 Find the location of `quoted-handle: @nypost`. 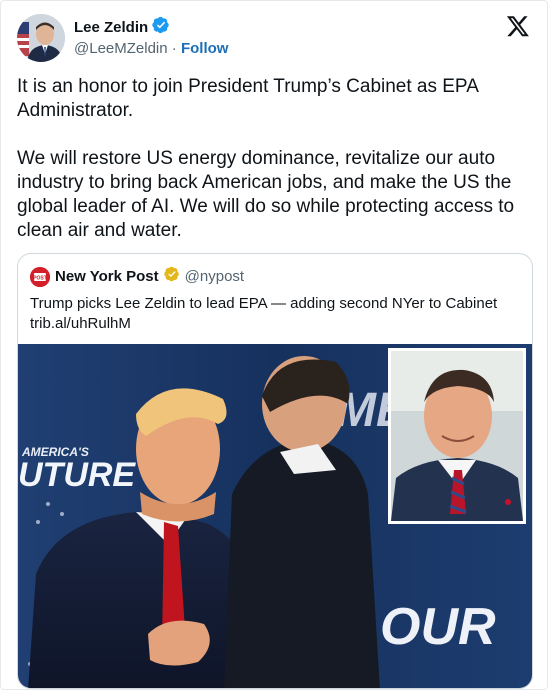

quoted-handle: @nypost is located at coordinates (214, 276).